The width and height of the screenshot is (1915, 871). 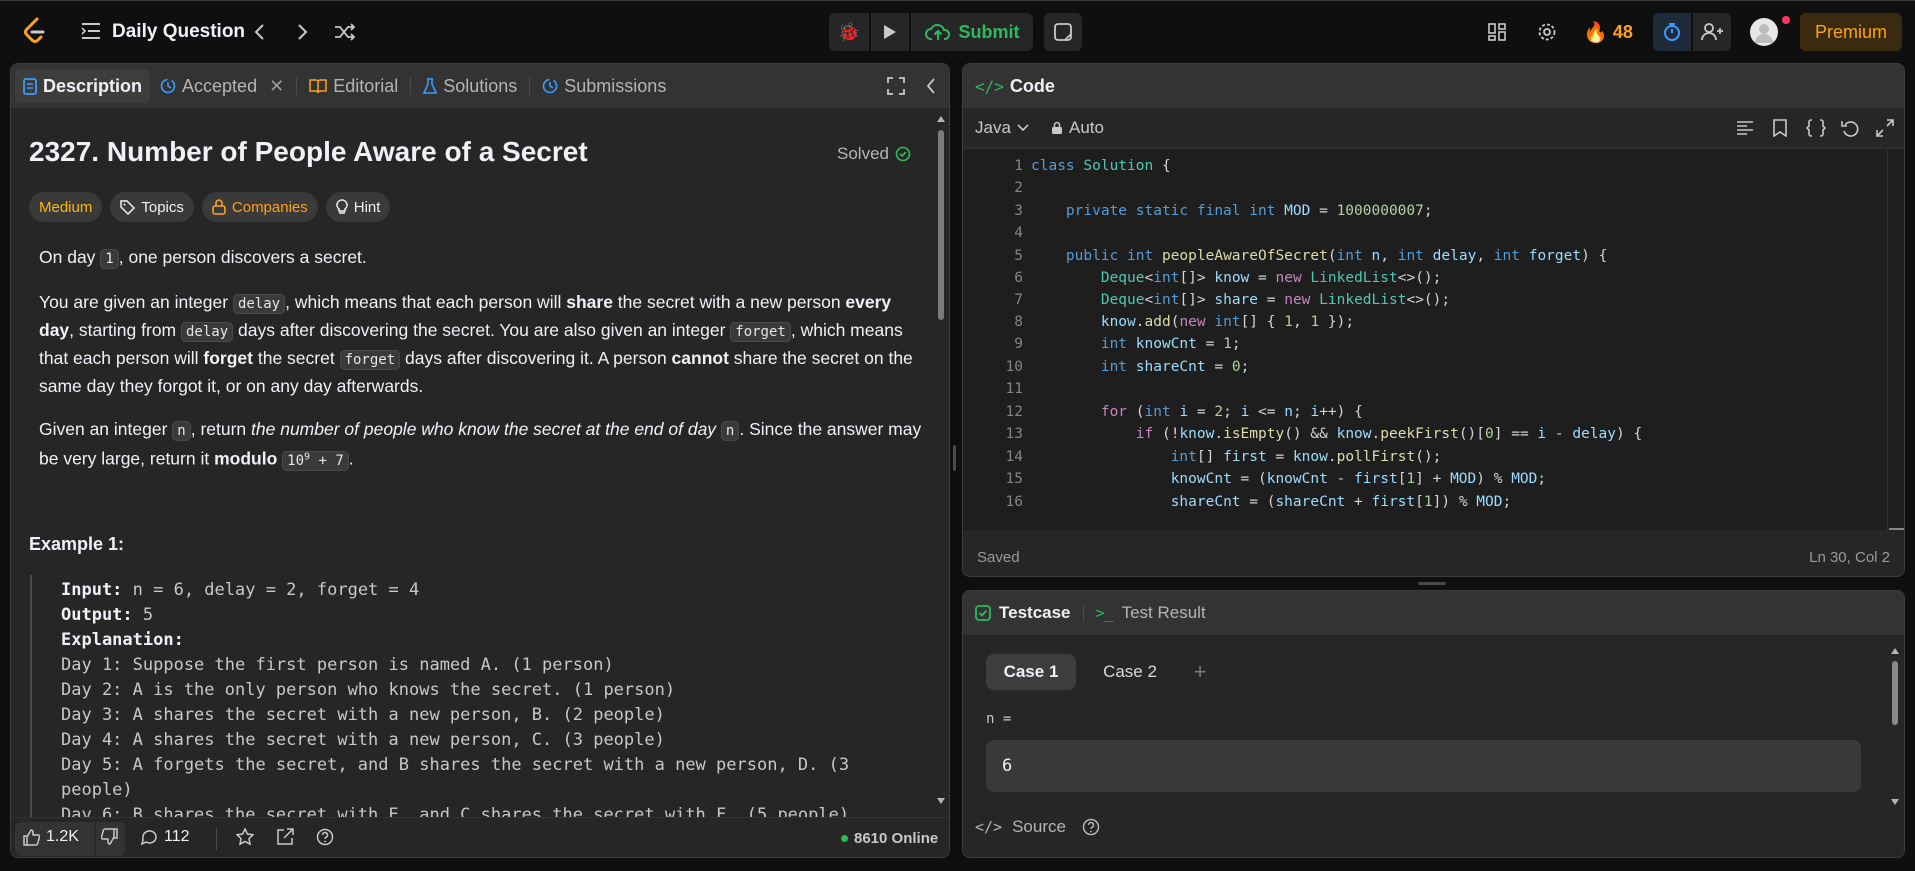 What do you see at coordinates (1130, 672) in the screenshot?
I see `case-2-tab: Case 2` at bounding box center [1130, 672].